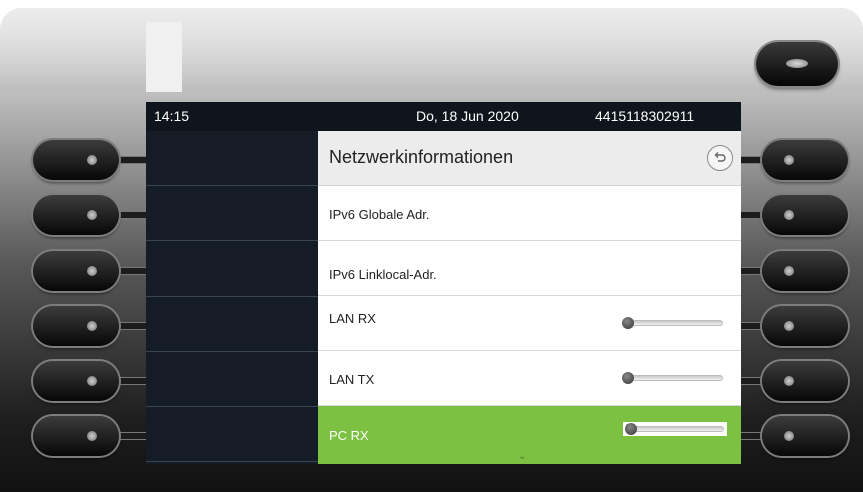  I want to click on lan-rx-level-slider, so click(672, 323).